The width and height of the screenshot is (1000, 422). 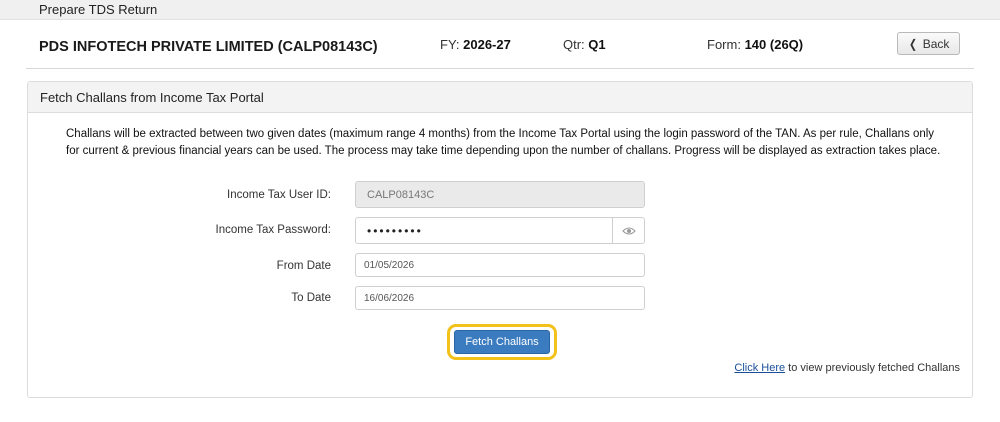 I want to click on fy-info: FY: 2026-27, so click(x=475, y=44).